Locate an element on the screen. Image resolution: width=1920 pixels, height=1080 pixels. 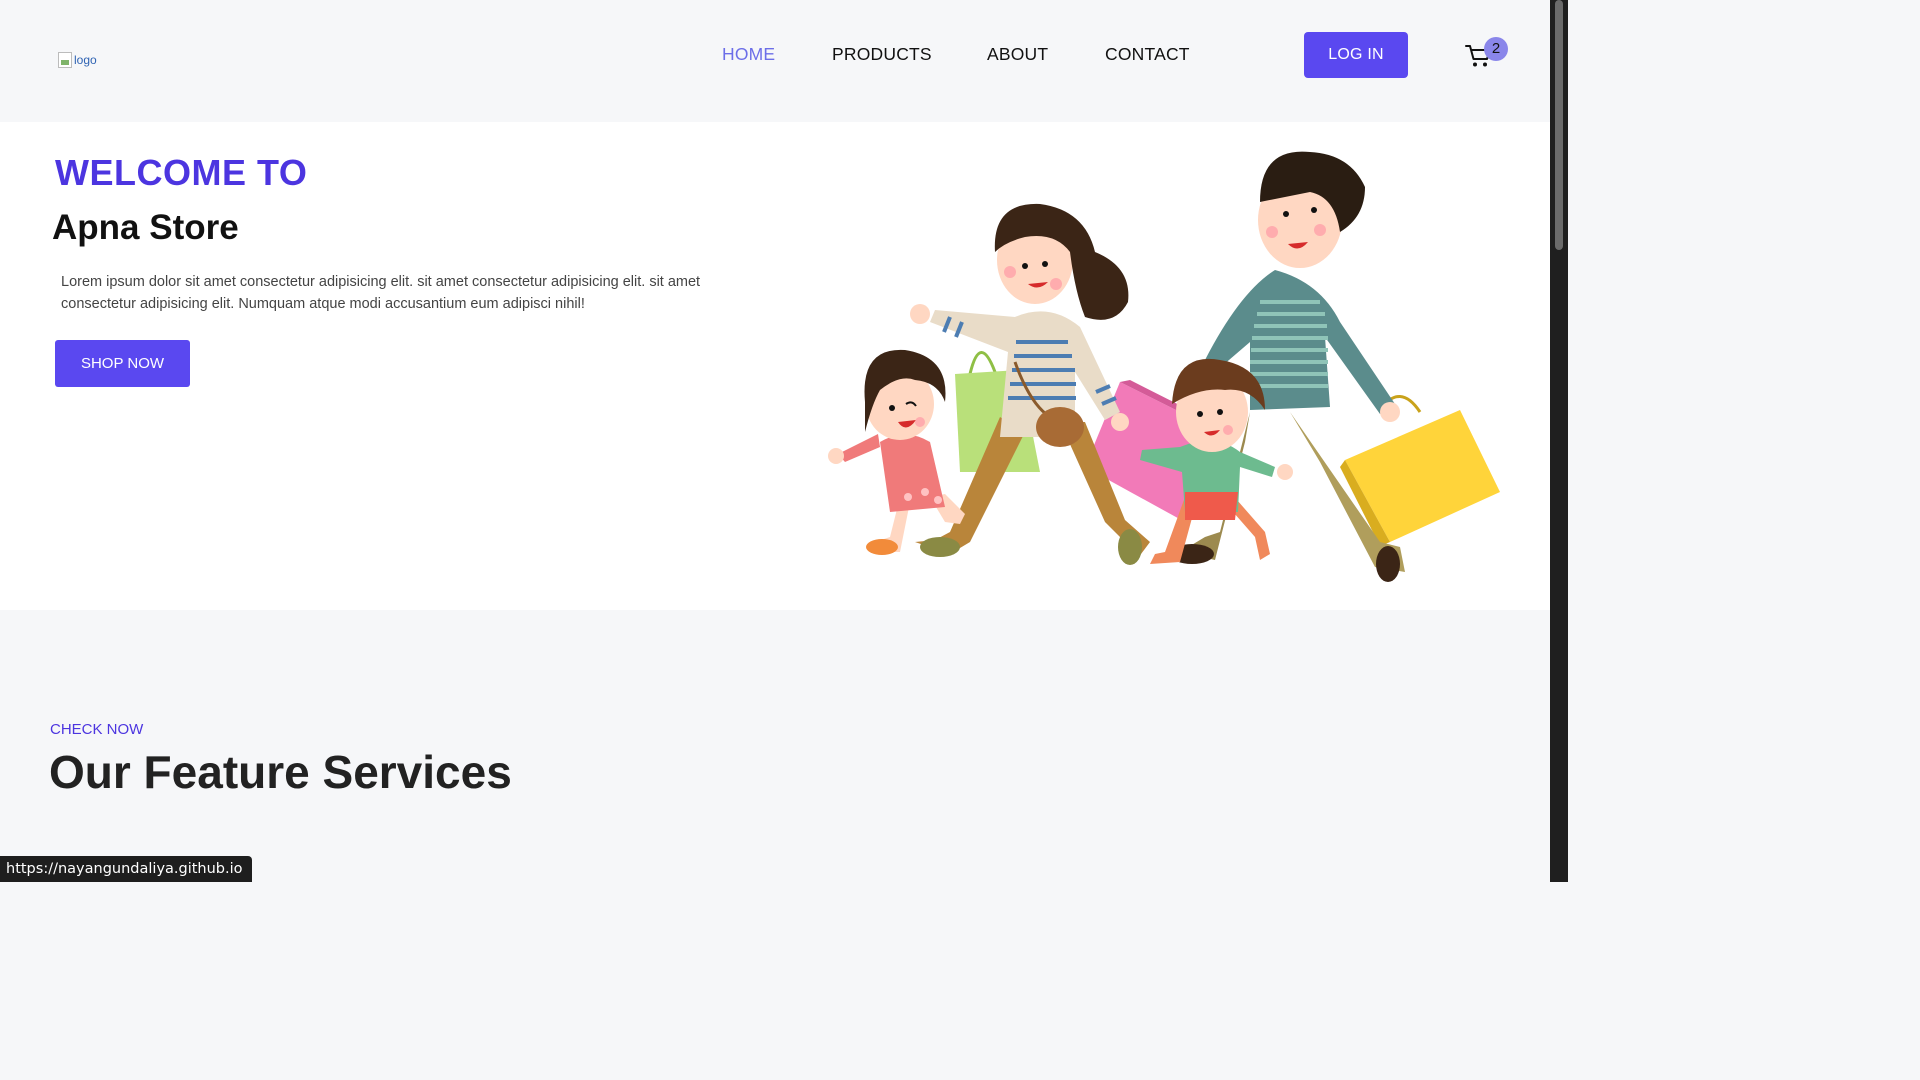
shop-now-button: SHOP NOW is located at coordinates (122, 363).